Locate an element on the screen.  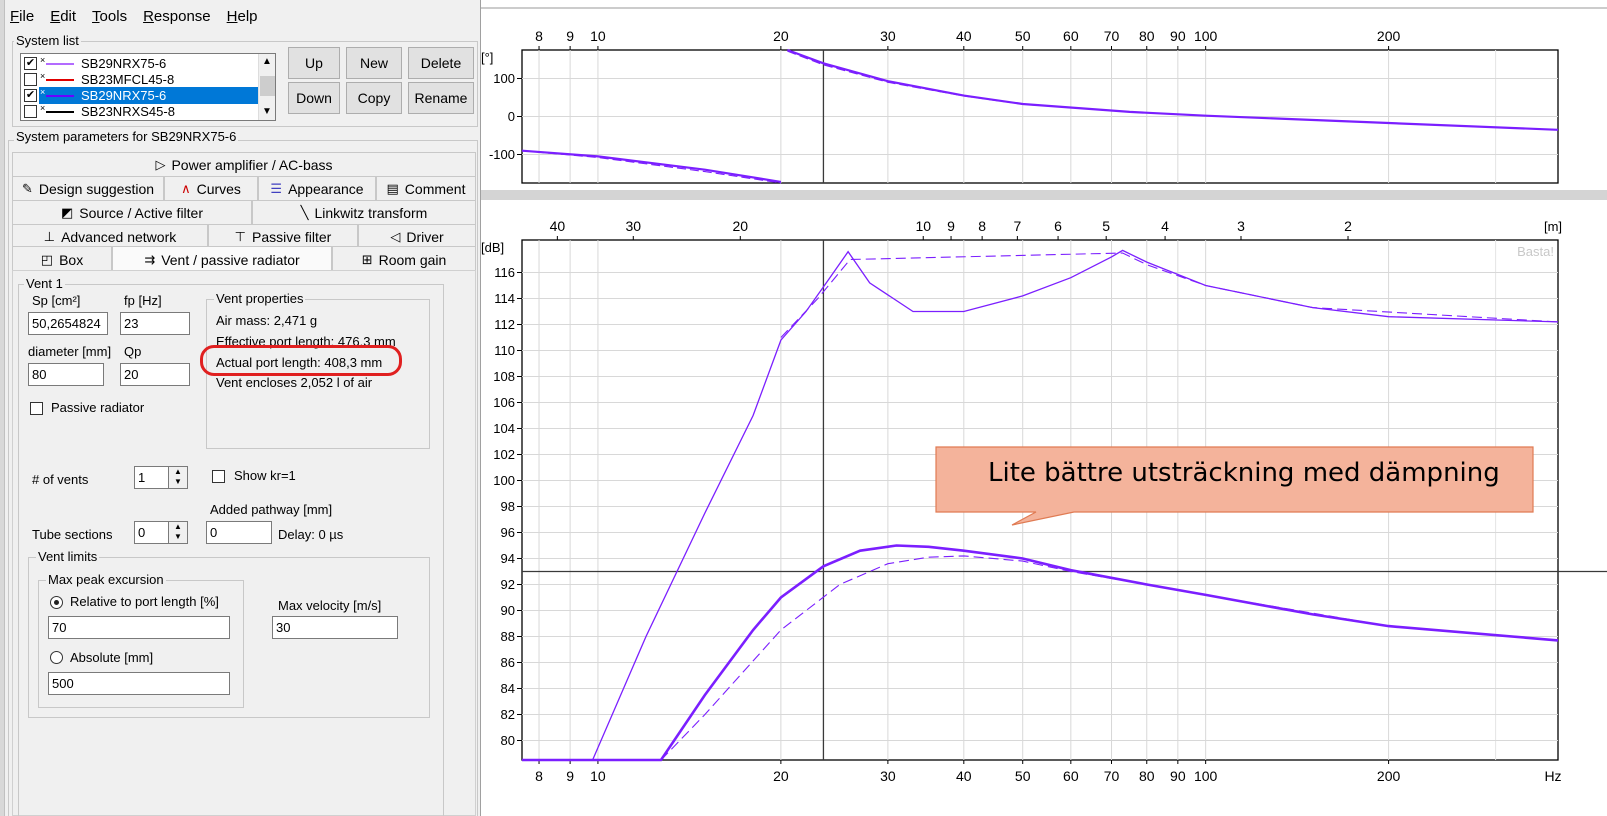
tab-curves: ∧ Curves is located at coordinates (211, 188).